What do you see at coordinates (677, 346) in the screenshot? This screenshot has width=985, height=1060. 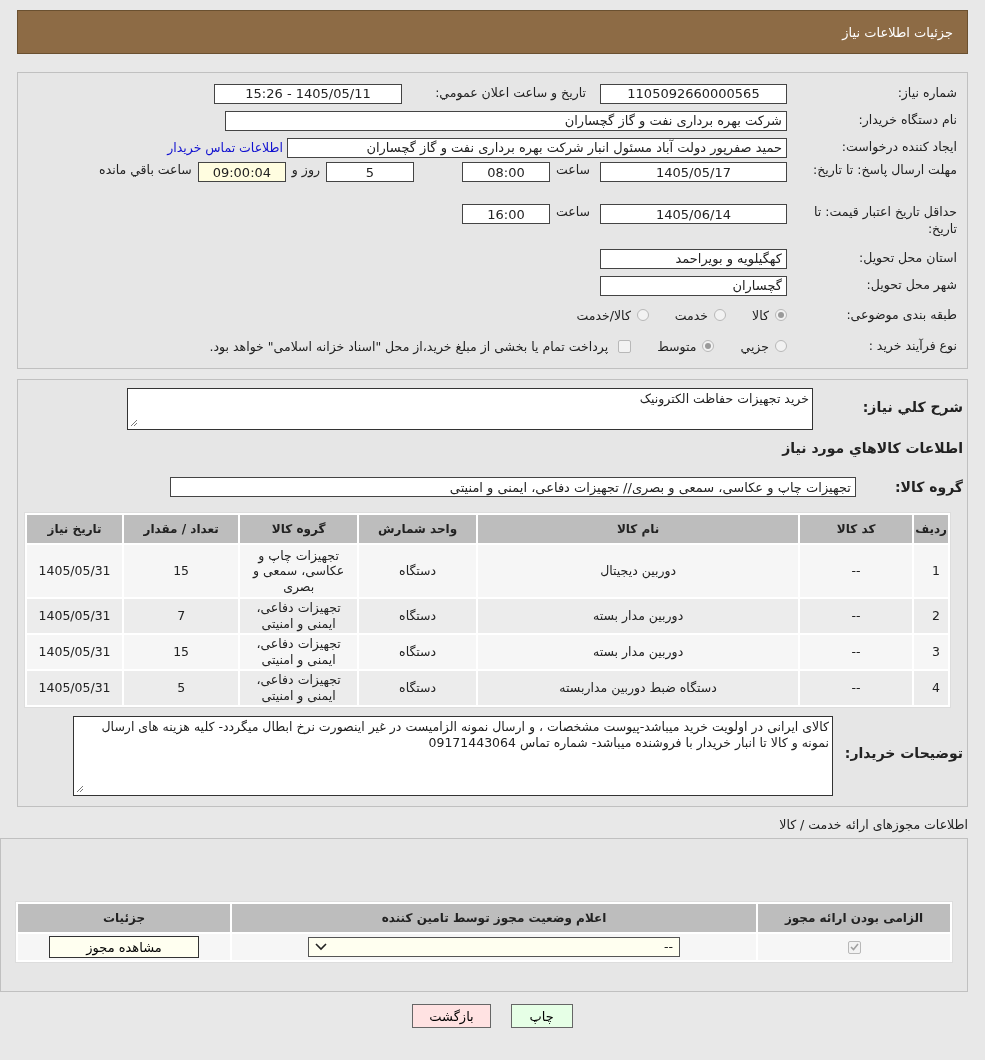 I see `radio-label: متوسط` at bounding box center [677, 346].